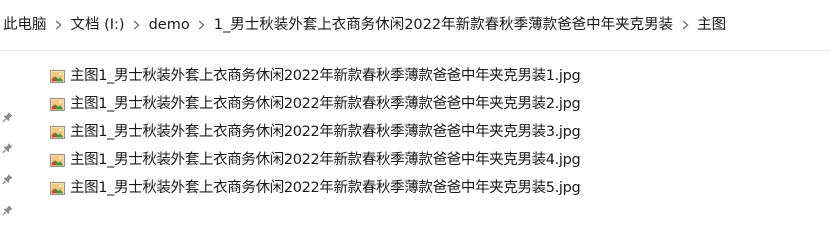 The height and width of the screenshot is (252, 830). Describe the element at coordinates (98, 25) in the screenshot. I see `breadcrumb-documents-drive: 文档 (I:)` at that location.